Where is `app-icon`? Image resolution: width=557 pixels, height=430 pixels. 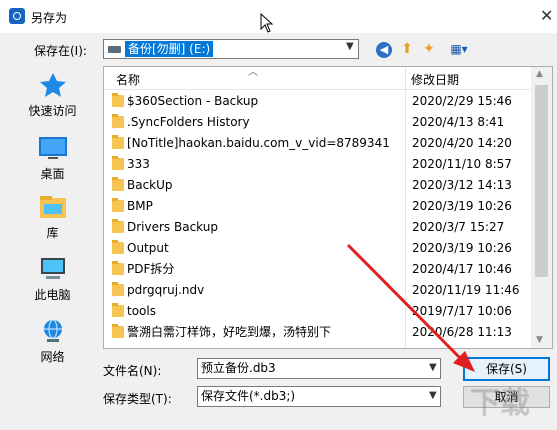 app-icon is located at coordinates (17, 16).